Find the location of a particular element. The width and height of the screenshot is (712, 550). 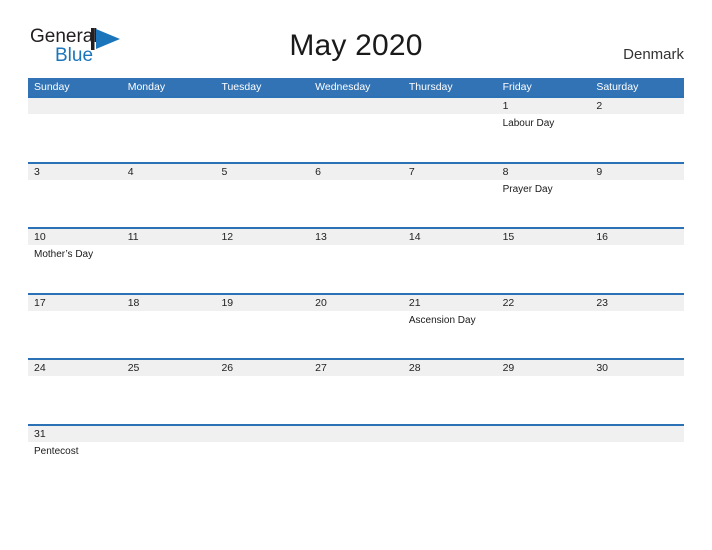

week-row: 17 18 19 20 21 22 23 Ascension Day is located at coordinates (356, 326).